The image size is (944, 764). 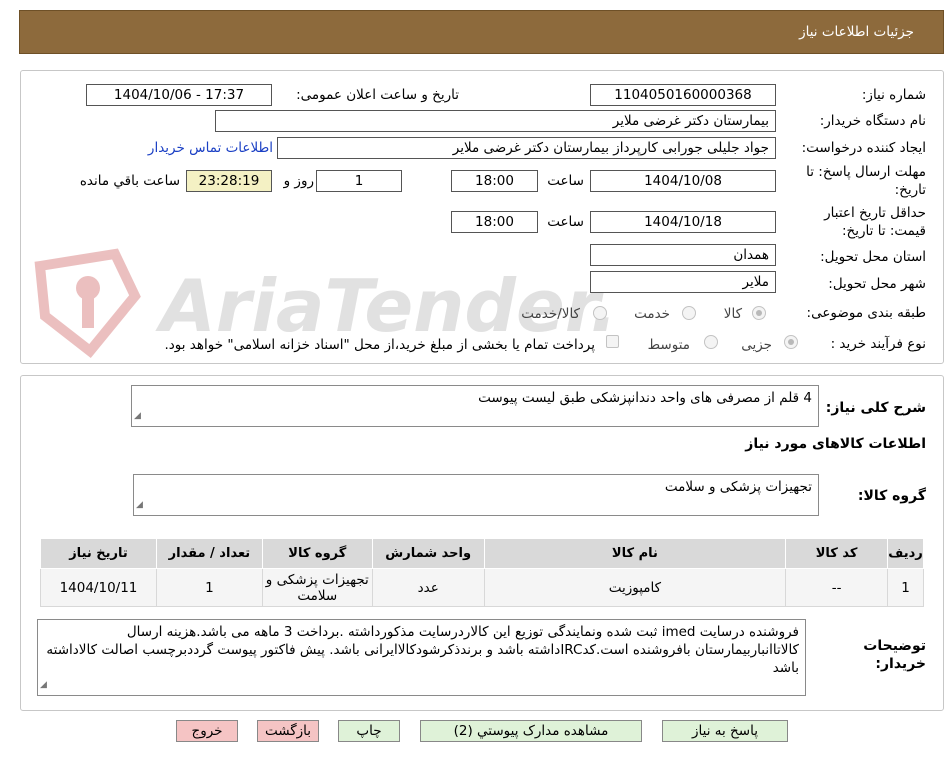 What do you see at coordinates (179, 95) in the screenshot?
I see `announce-field: 1404/10/06 - 17:37` at bounding box center [179, 95].